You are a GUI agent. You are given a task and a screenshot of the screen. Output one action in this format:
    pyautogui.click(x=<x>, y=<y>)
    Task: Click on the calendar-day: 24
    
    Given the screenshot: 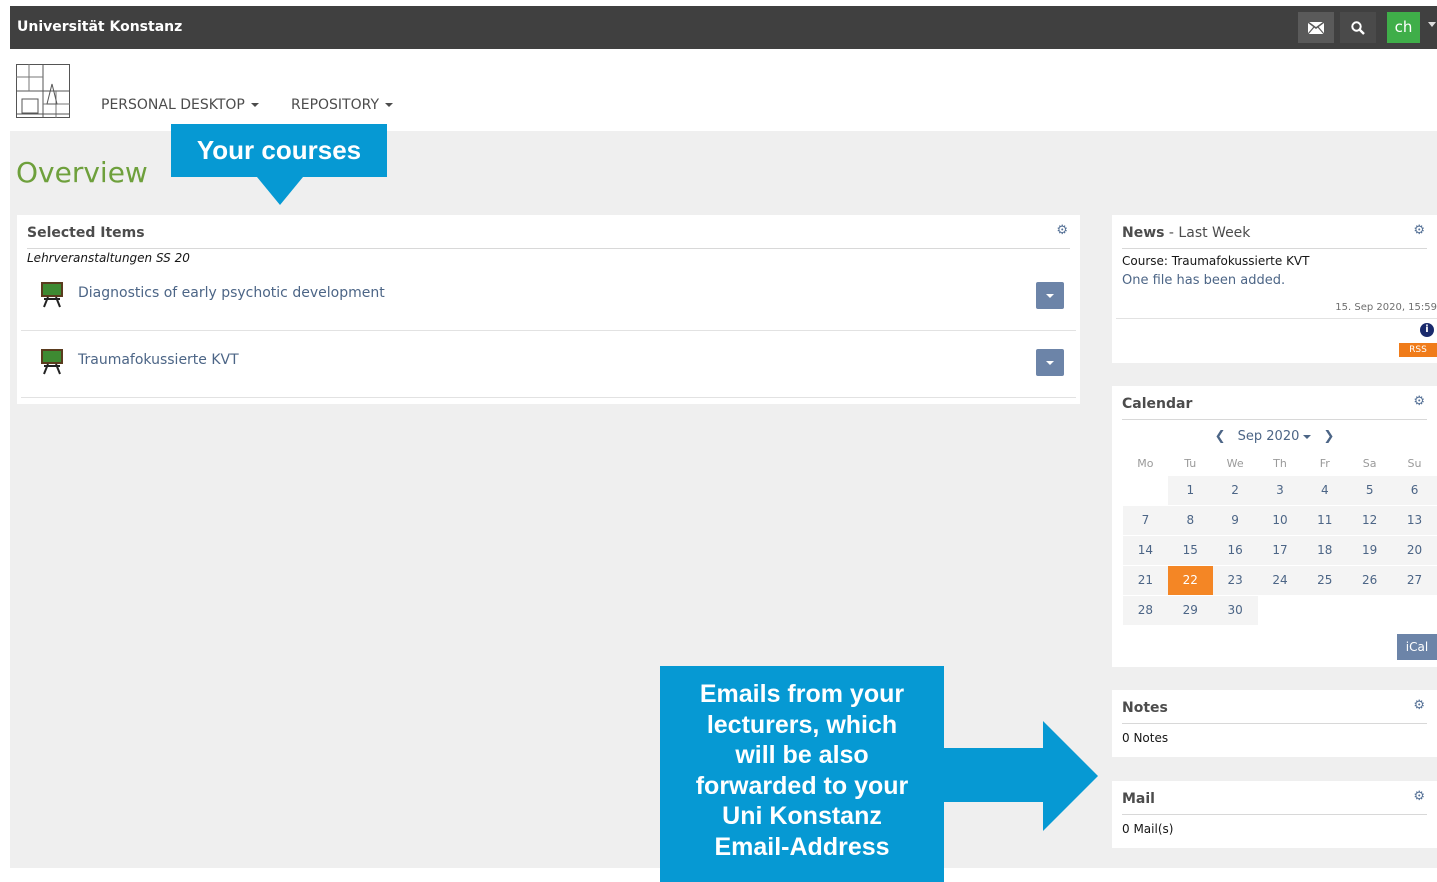 What is the action you would take?
    pyautogui.click(x=1280, y=579)
    